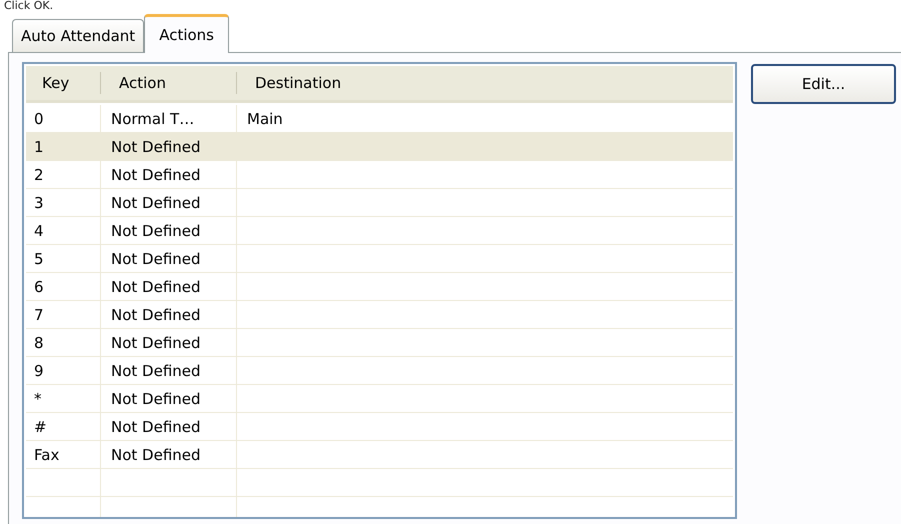  What do you see at coordinates (63, 454) in the screenshot?
I see `table-cell: Fax` at bounding box center [63, 454].